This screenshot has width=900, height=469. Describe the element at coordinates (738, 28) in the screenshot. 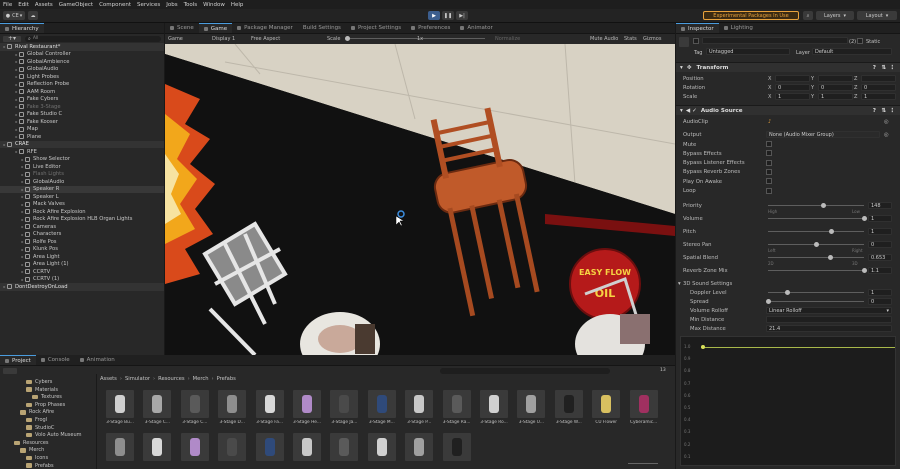

I see `tab-lighting: Lighting` at that location.